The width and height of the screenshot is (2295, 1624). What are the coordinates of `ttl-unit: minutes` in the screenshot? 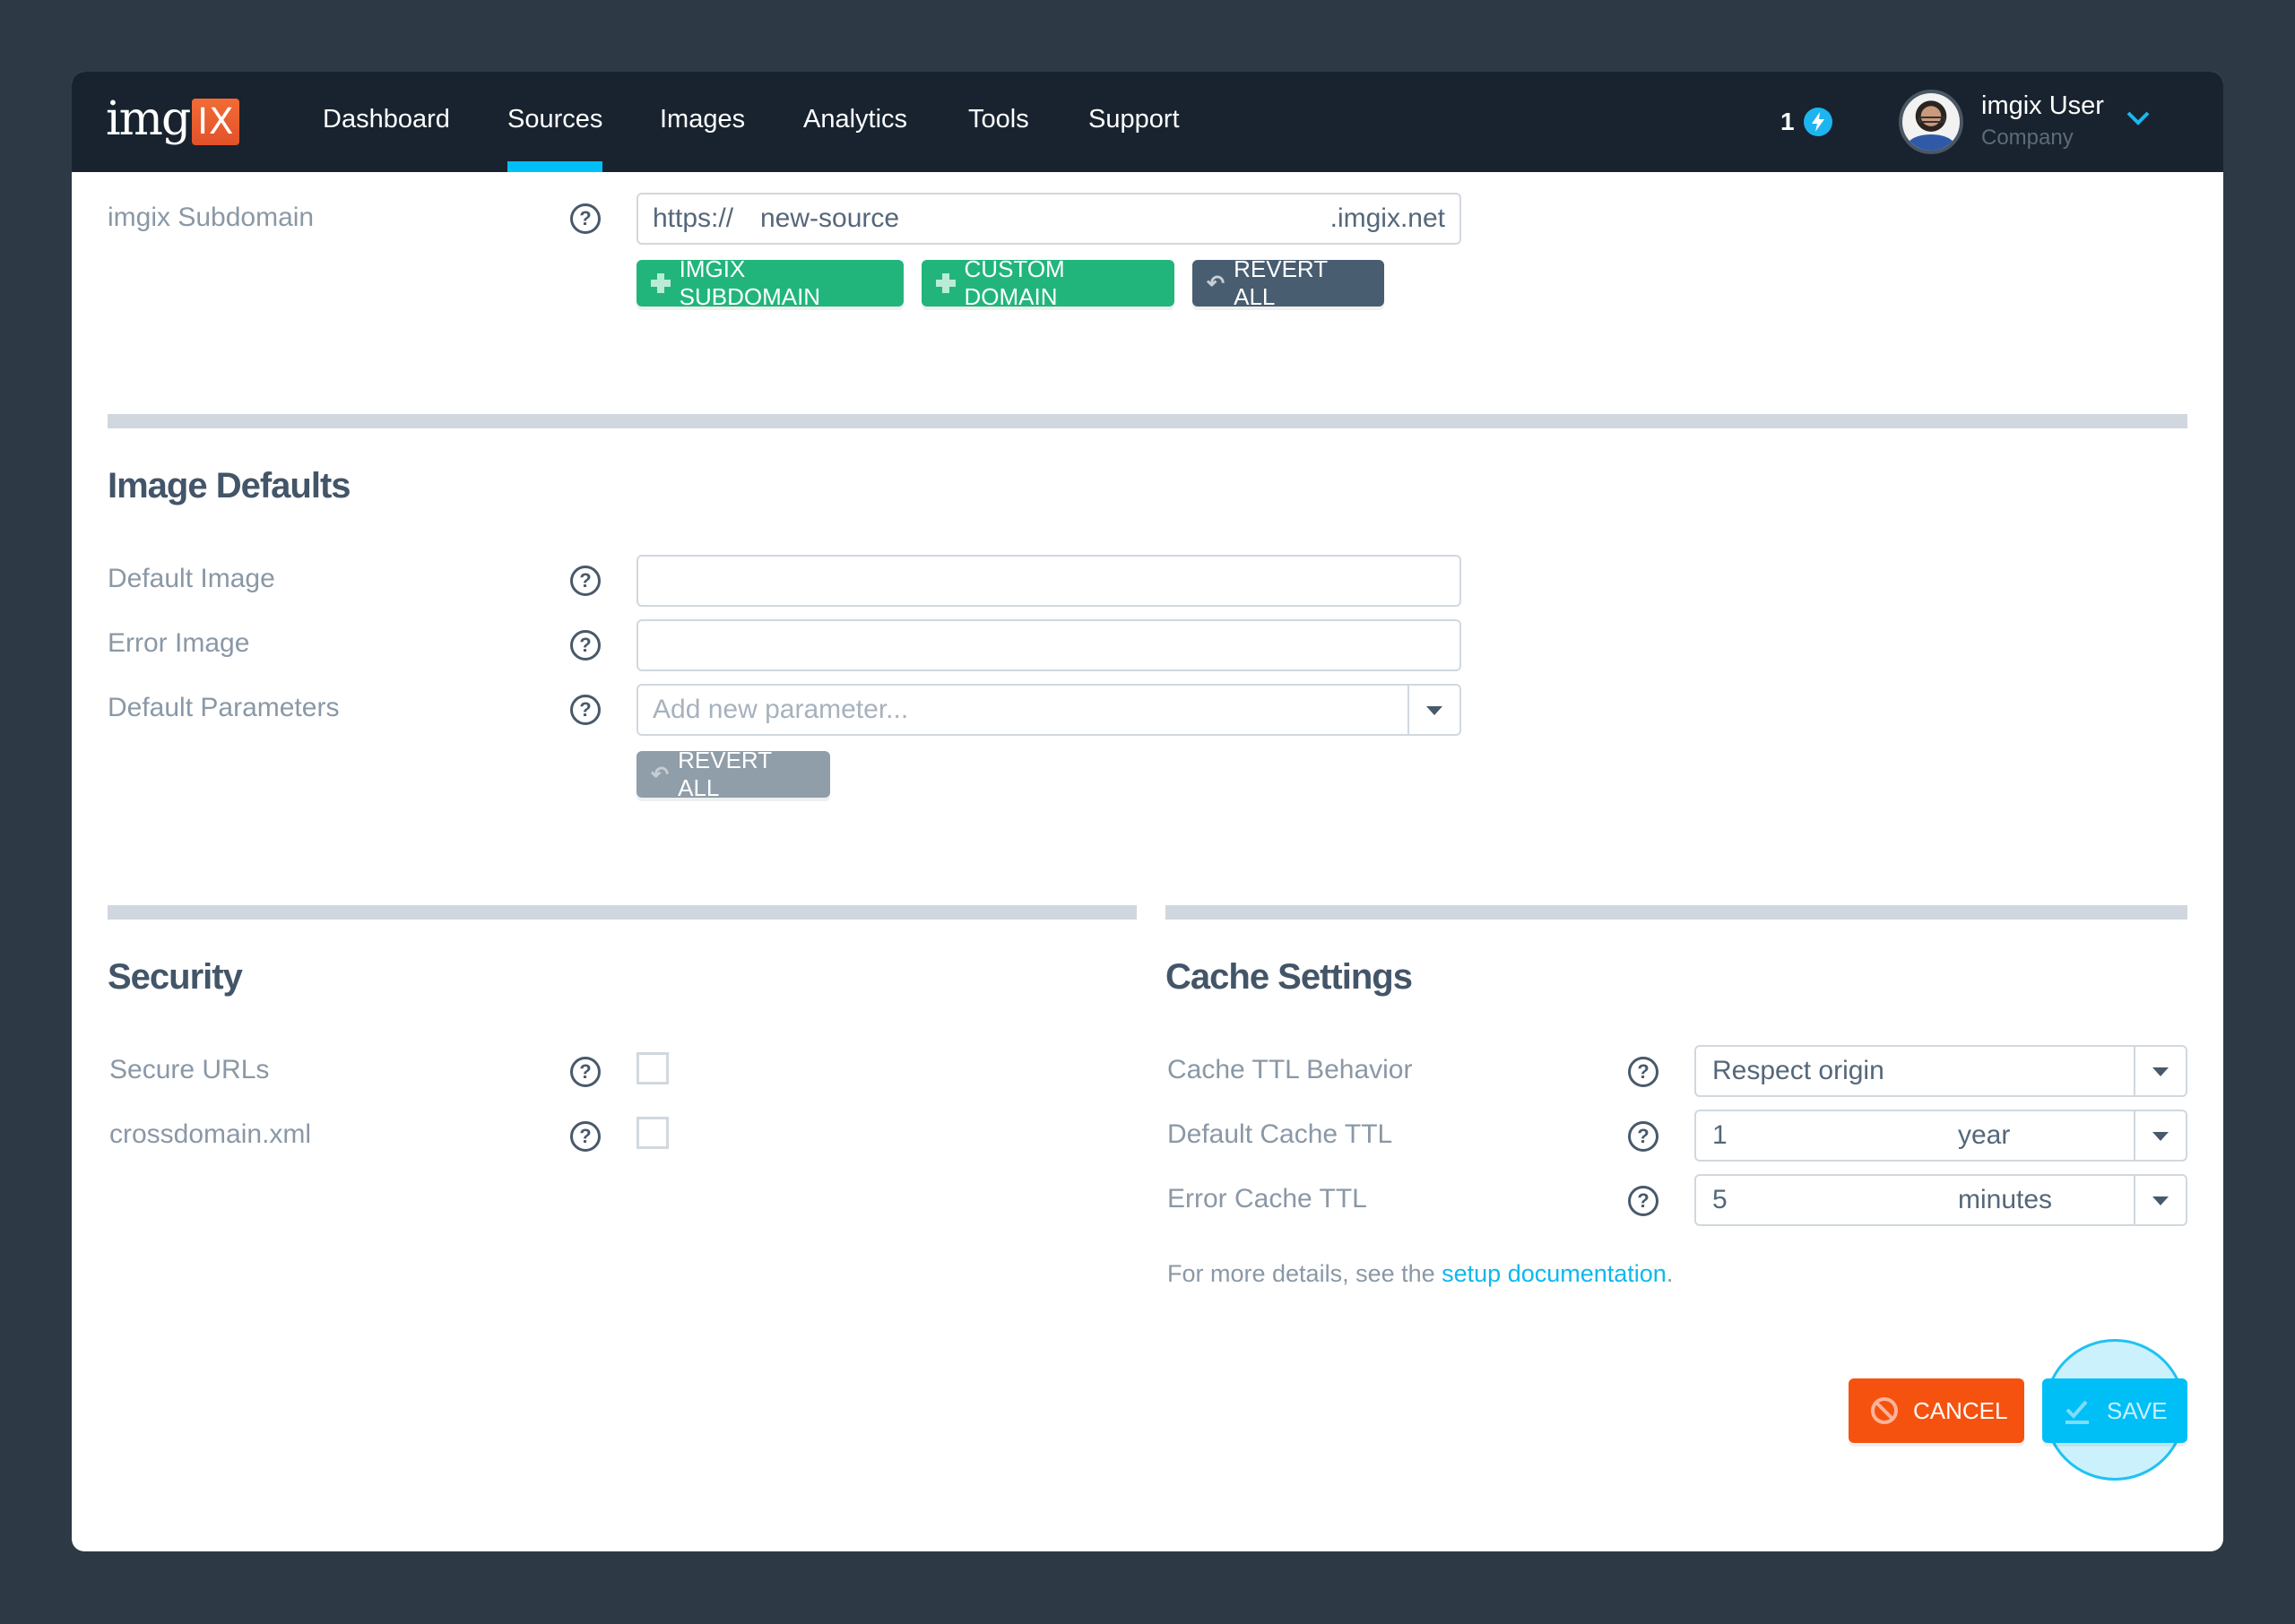 It's located at (2006, 1199).